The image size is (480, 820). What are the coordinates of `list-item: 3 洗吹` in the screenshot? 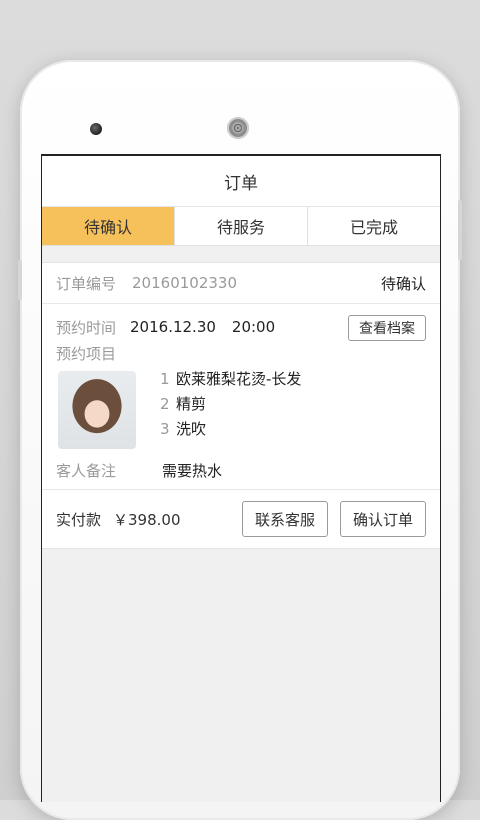 It's located at (183, 429).